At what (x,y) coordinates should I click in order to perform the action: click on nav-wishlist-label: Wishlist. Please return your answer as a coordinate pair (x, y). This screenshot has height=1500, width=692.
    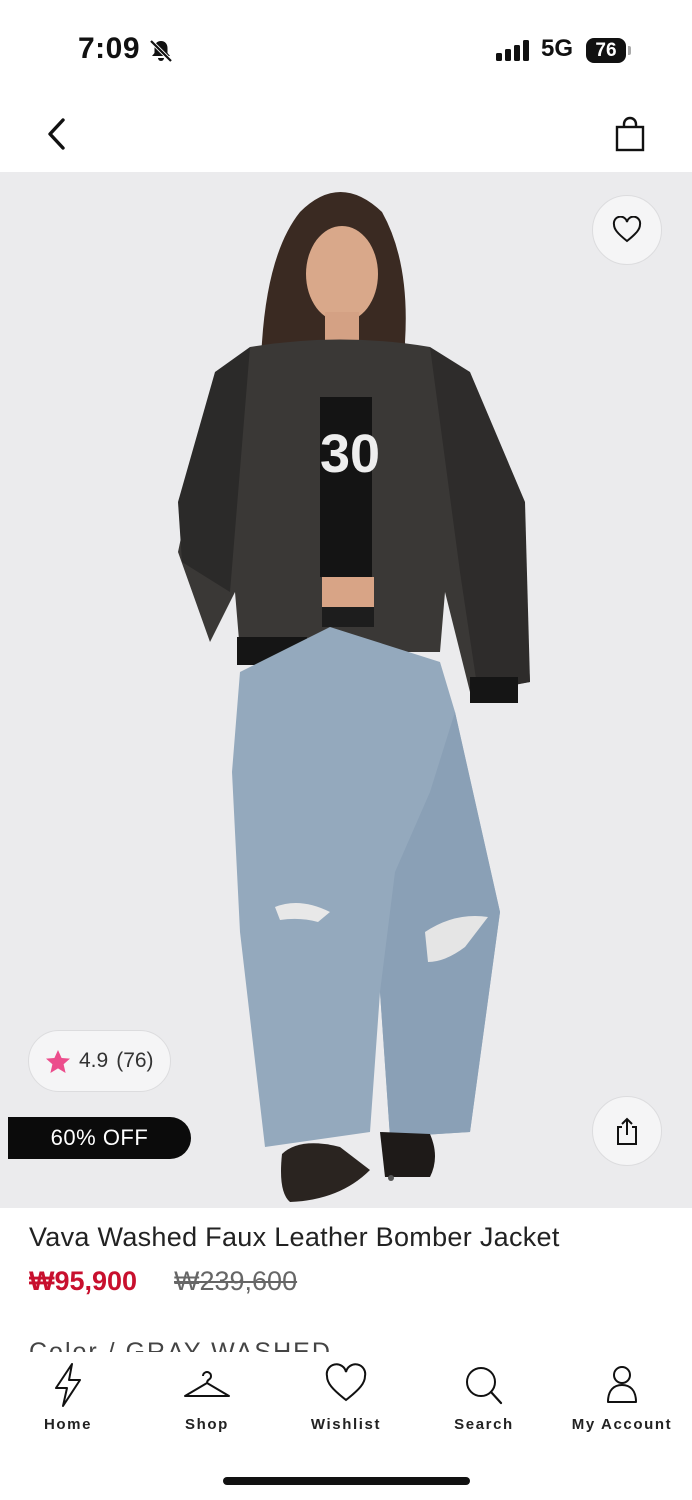
    Looking at the image, I should click on (346, 1424).